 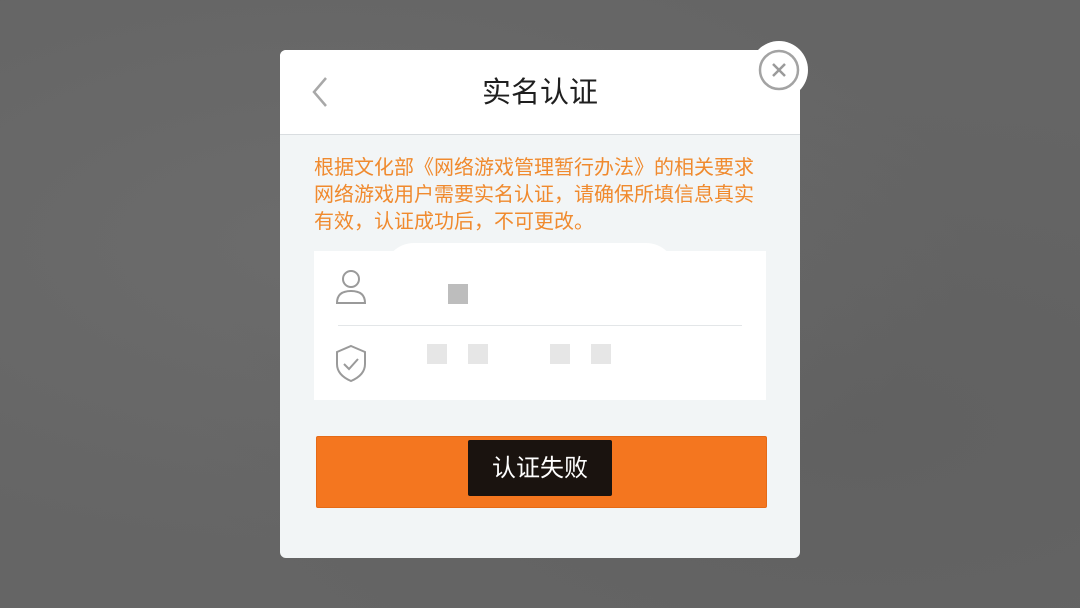 I want to click on shield-check-icon, so click(x=351, y=363).